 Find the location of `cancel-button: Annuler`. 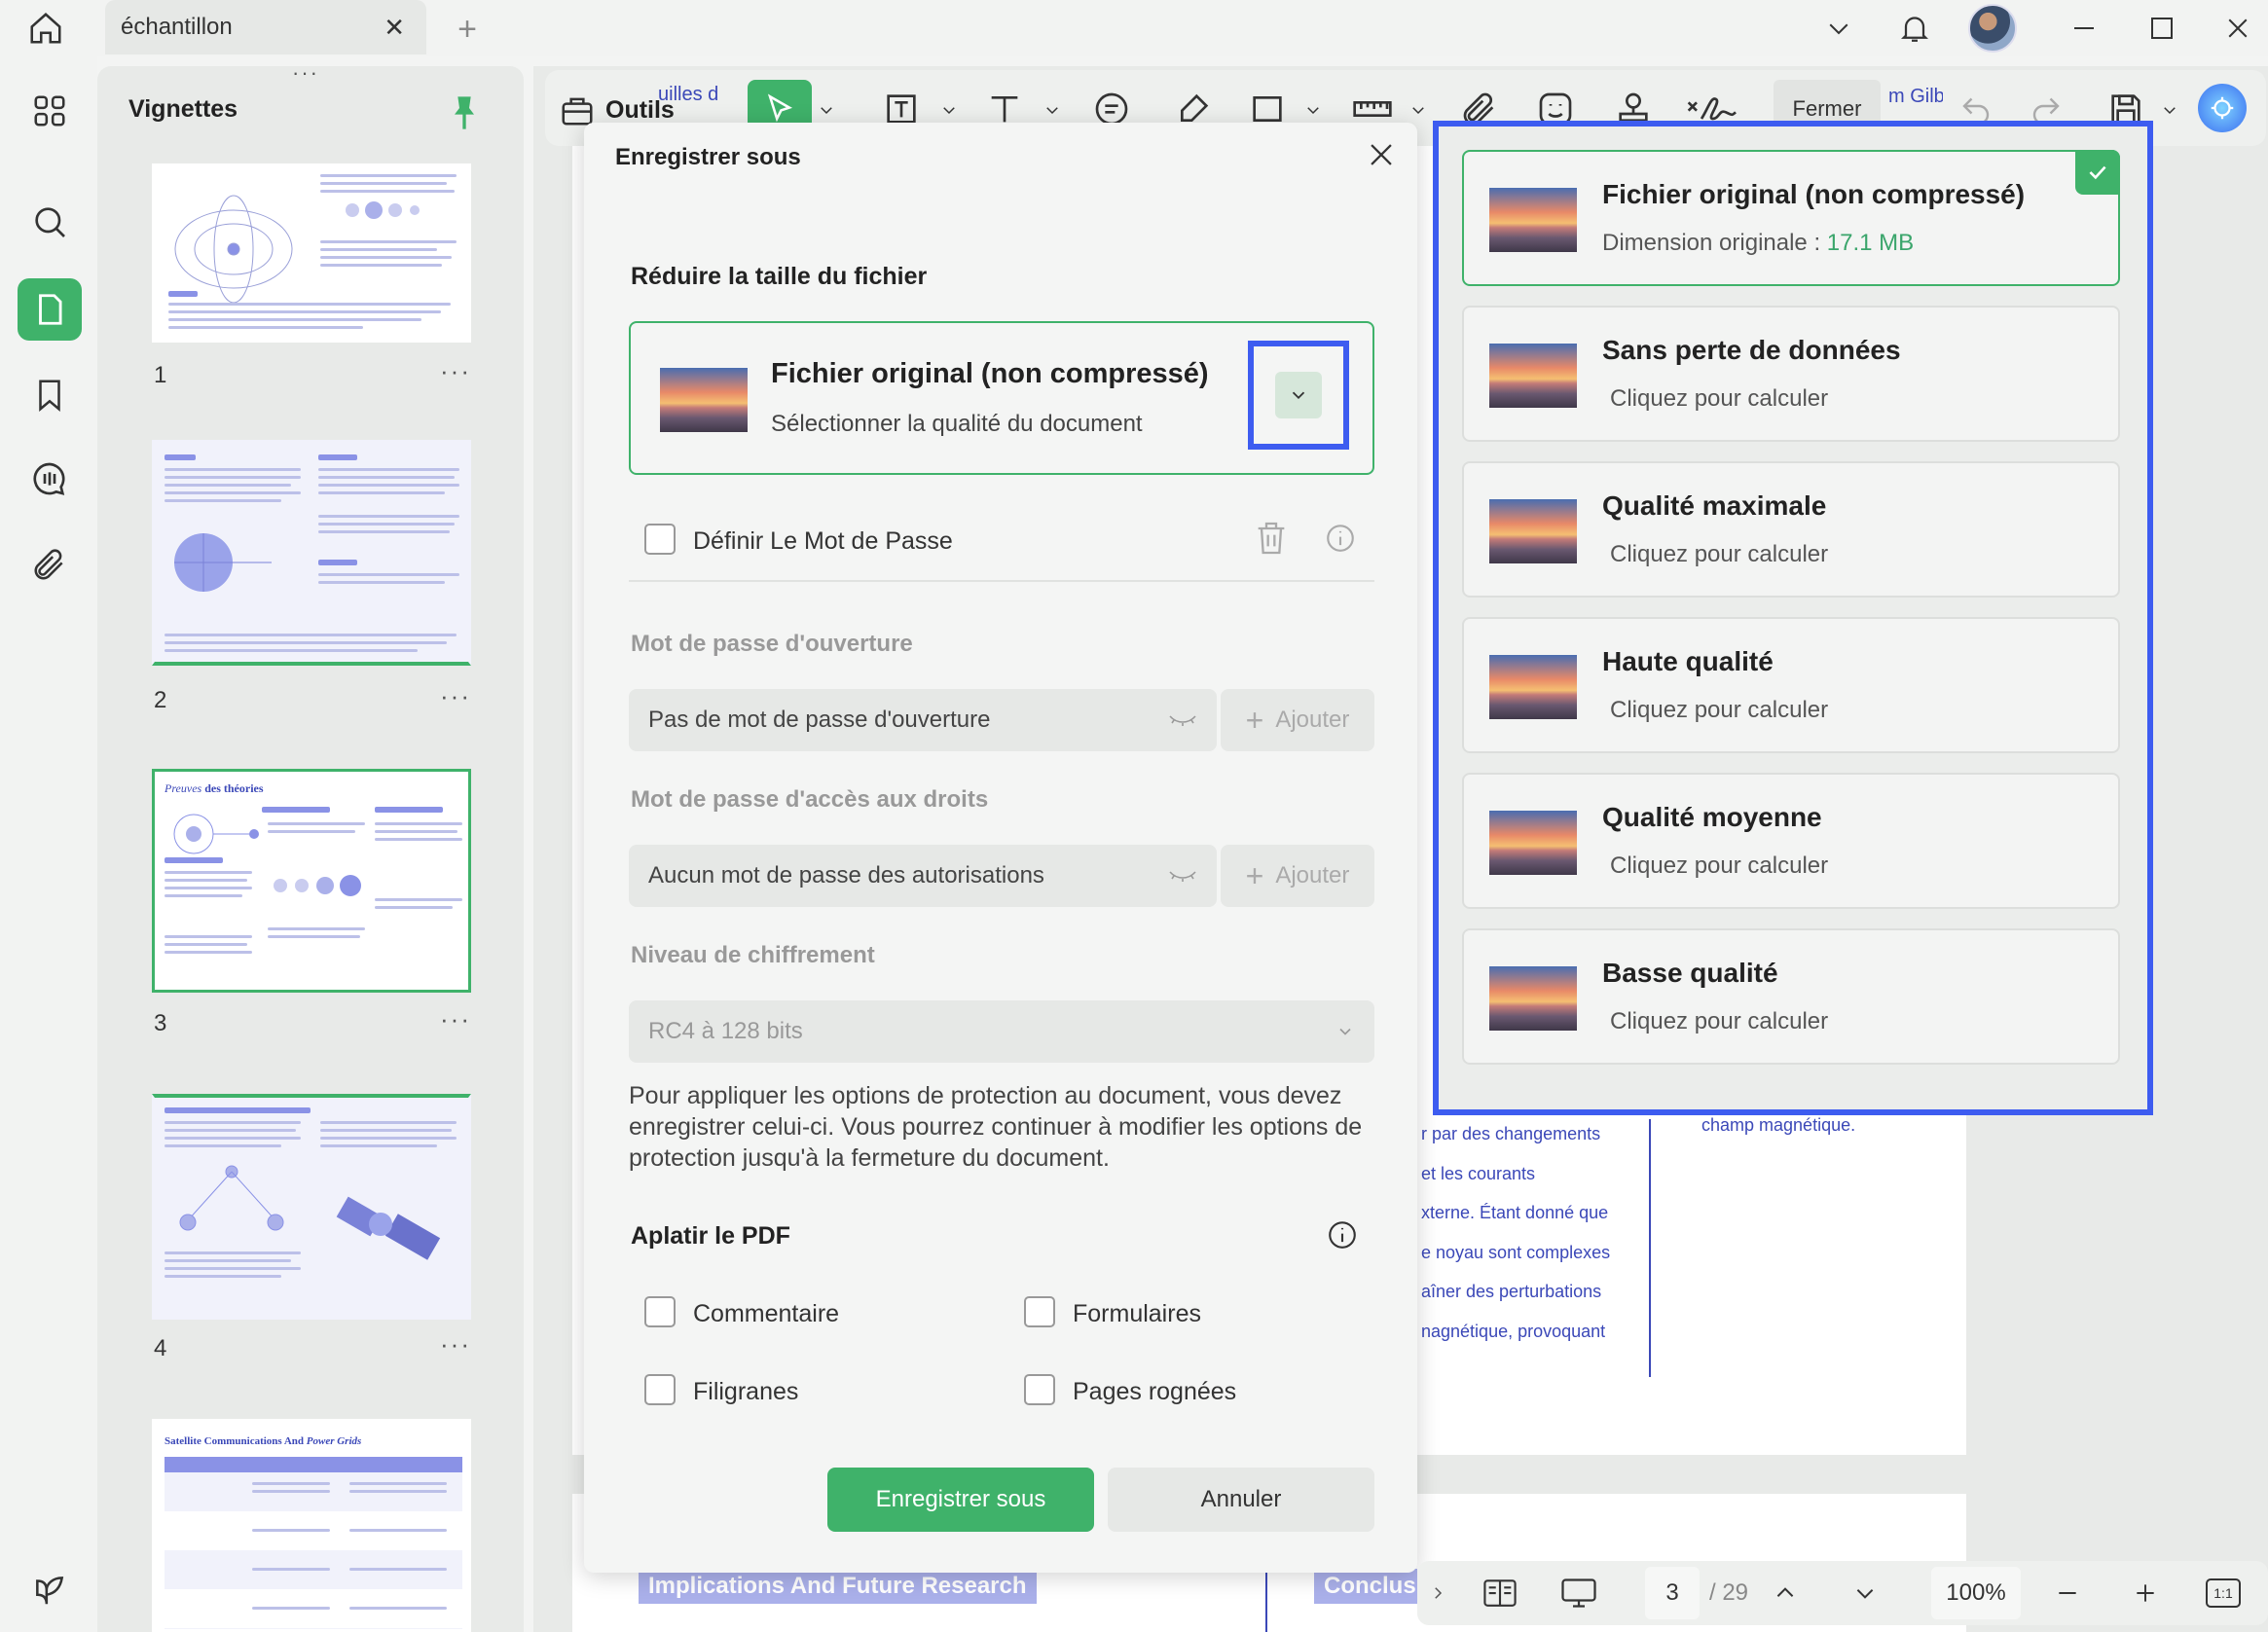

cancel-button: Annuler is located at coordinates (1241, 1500).